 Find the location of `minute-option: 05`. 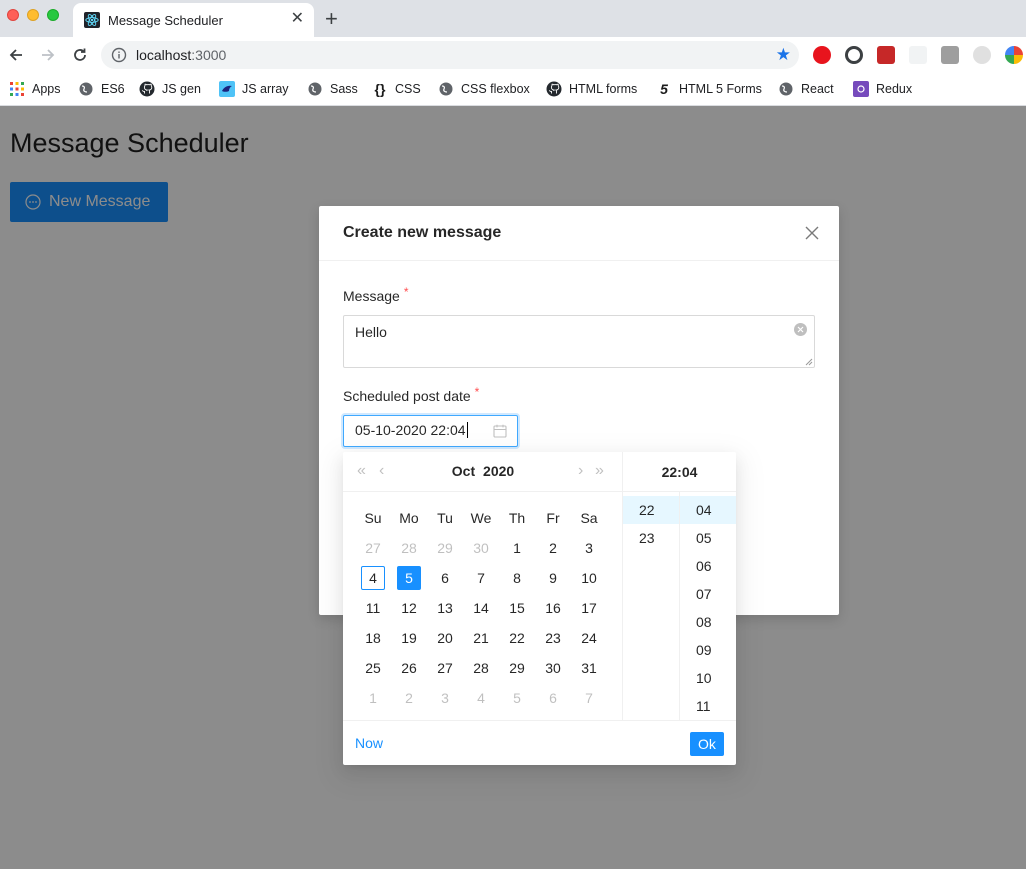

minute-option: 05 is located at coordinates (708, 538).